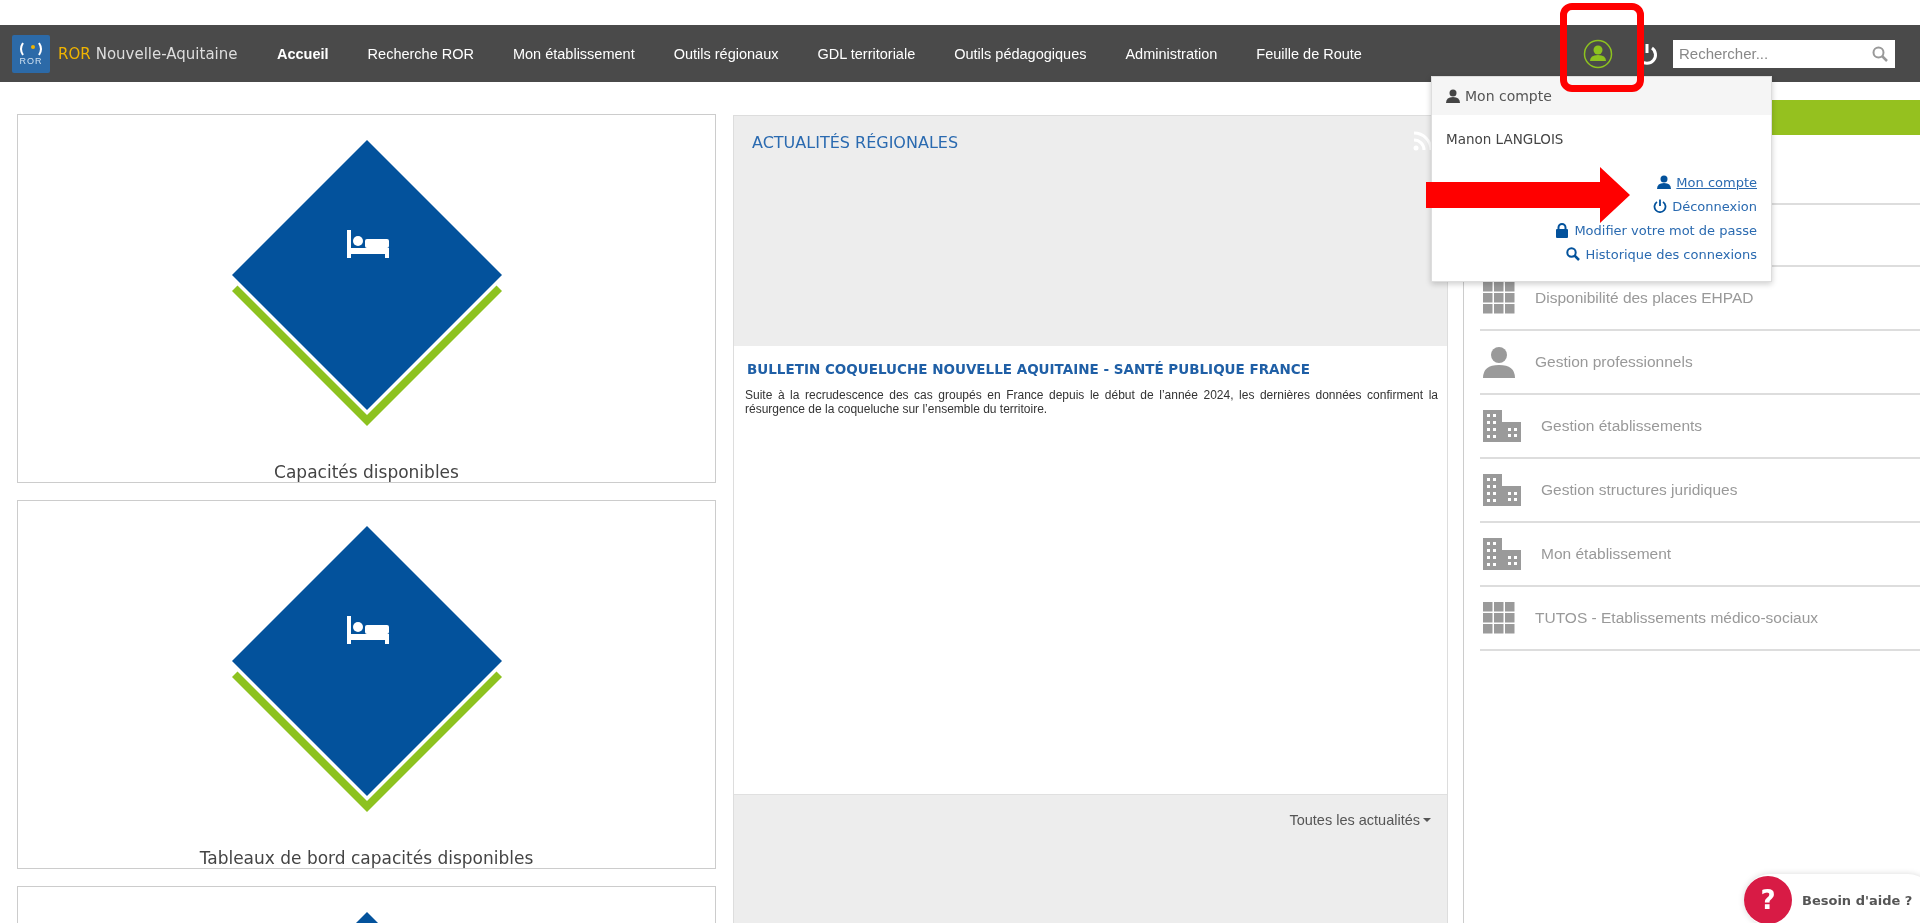  What do you see at coordinates (573, 53) in the screenshot?
I see `nav-link: Mon établissement` at bounding box center [573, 53].